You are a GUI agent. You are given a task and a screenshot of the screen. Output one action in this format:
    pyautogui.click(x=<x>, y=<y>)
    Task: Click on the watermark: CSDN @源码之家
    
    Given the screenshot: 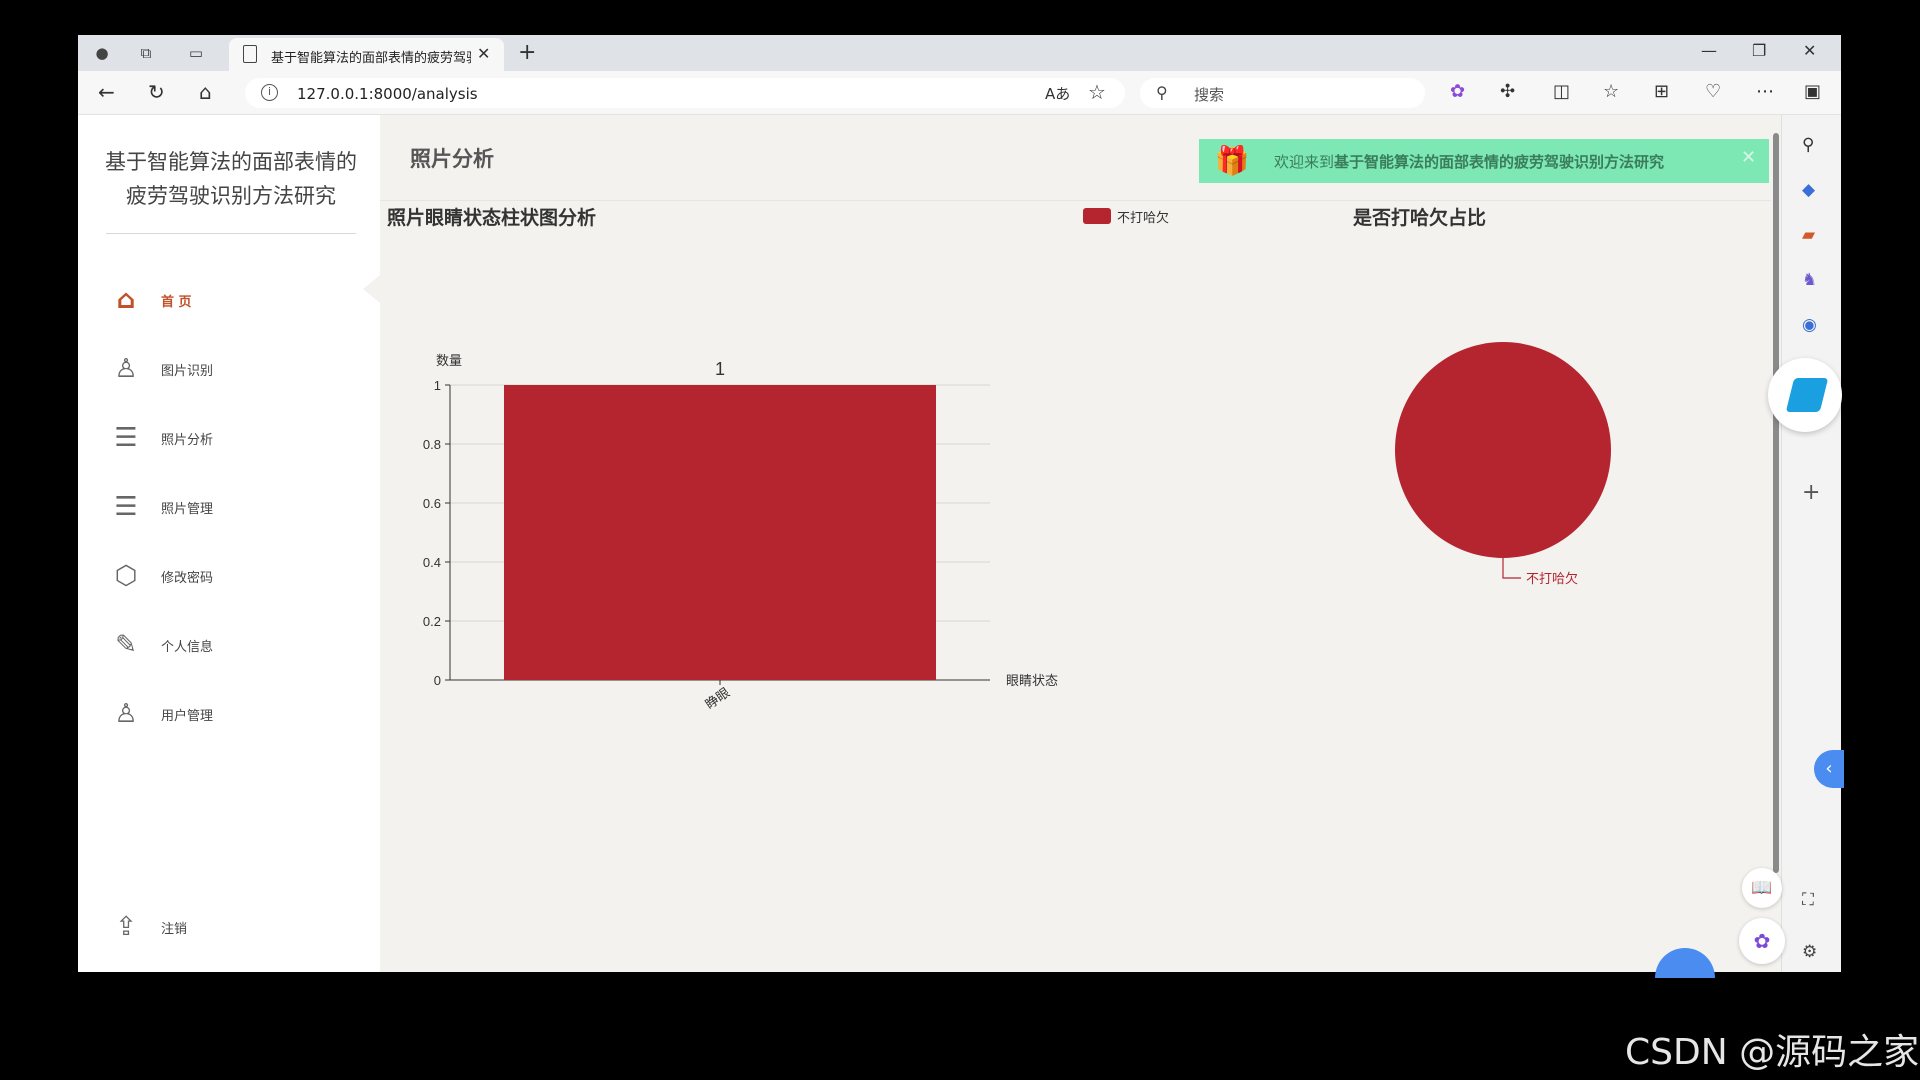 What is the action you would take?
    pyautogui.click(x=1772, y=1052)
    